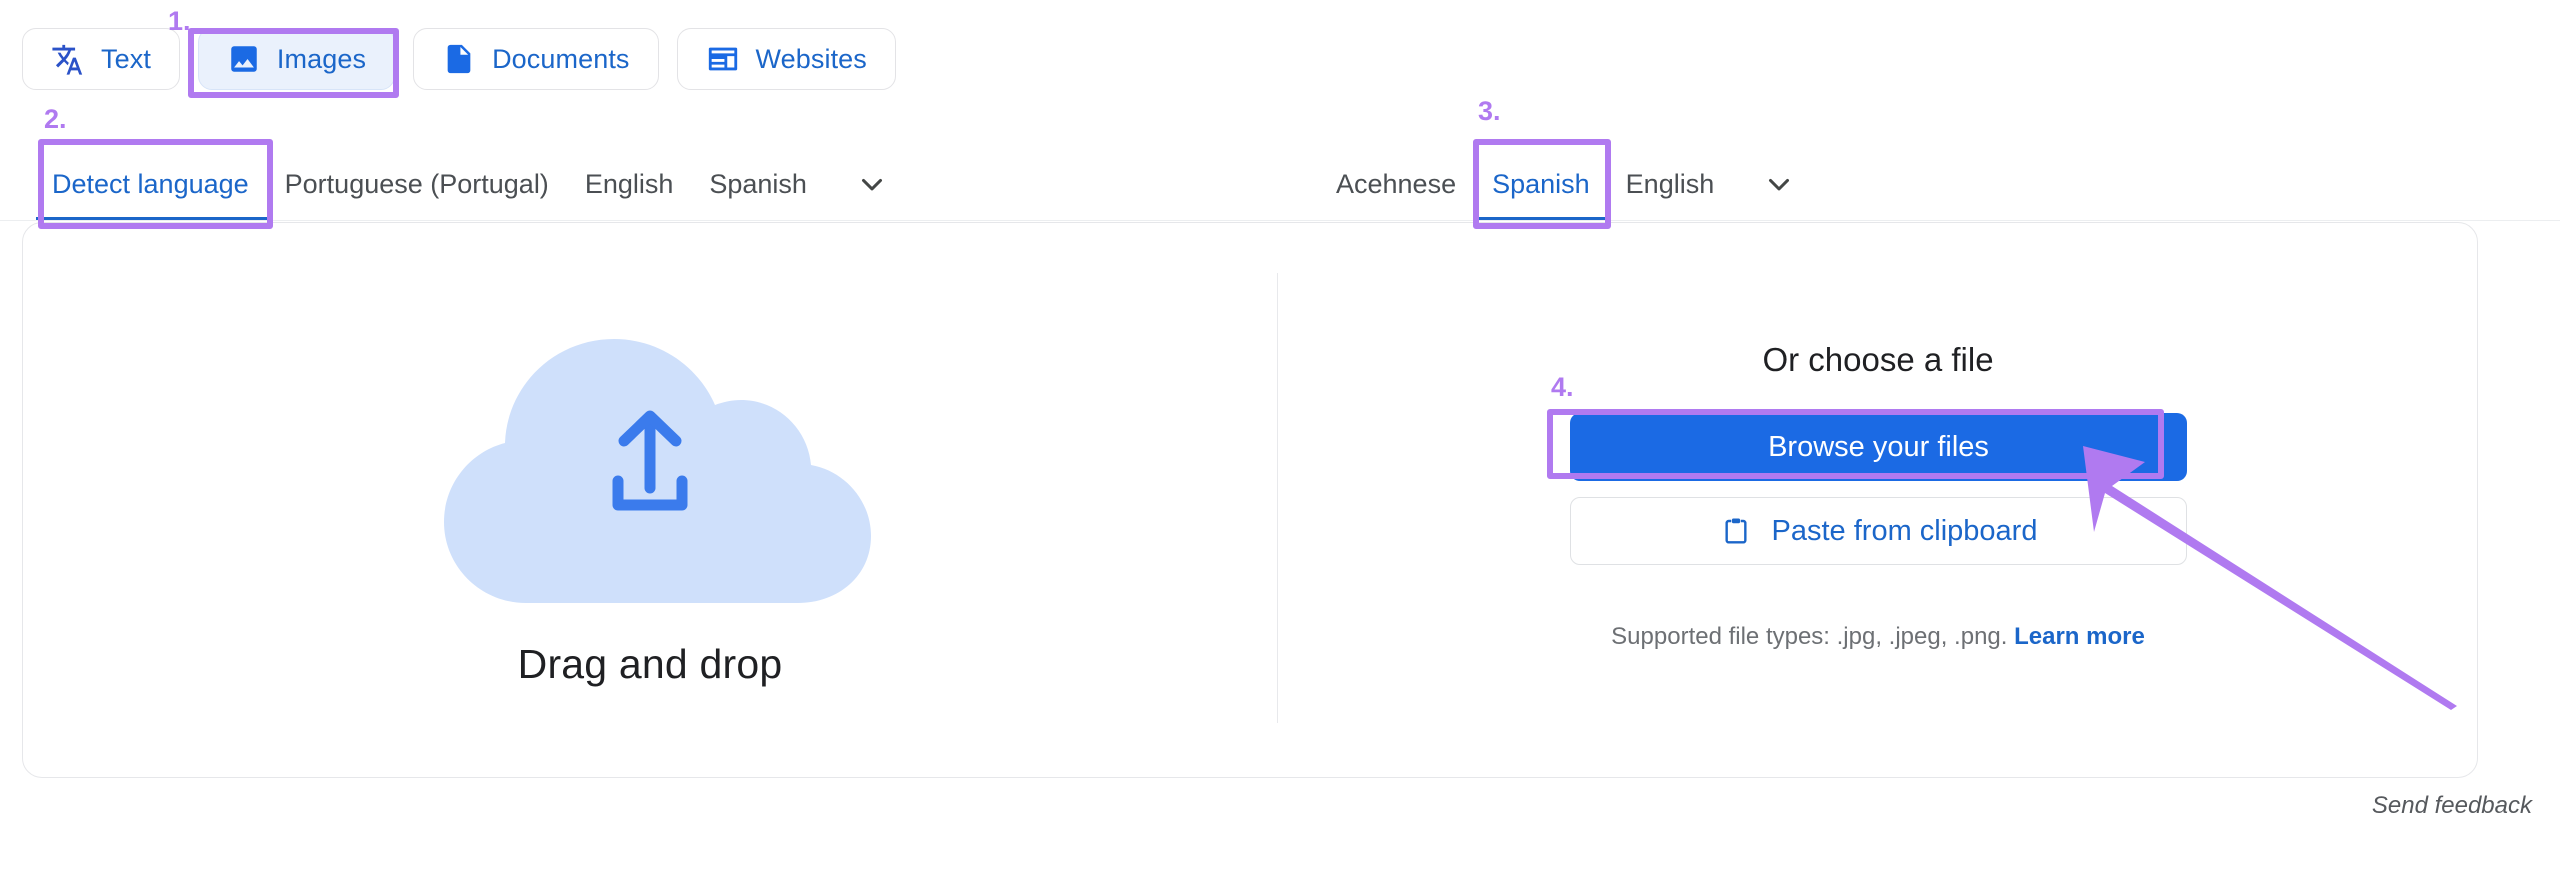 This screenshot has width=2560, height=872. What do you see at coordinates (244, 59) in the screenshot?
I see `image-icon` at bounding box center [244, 59].